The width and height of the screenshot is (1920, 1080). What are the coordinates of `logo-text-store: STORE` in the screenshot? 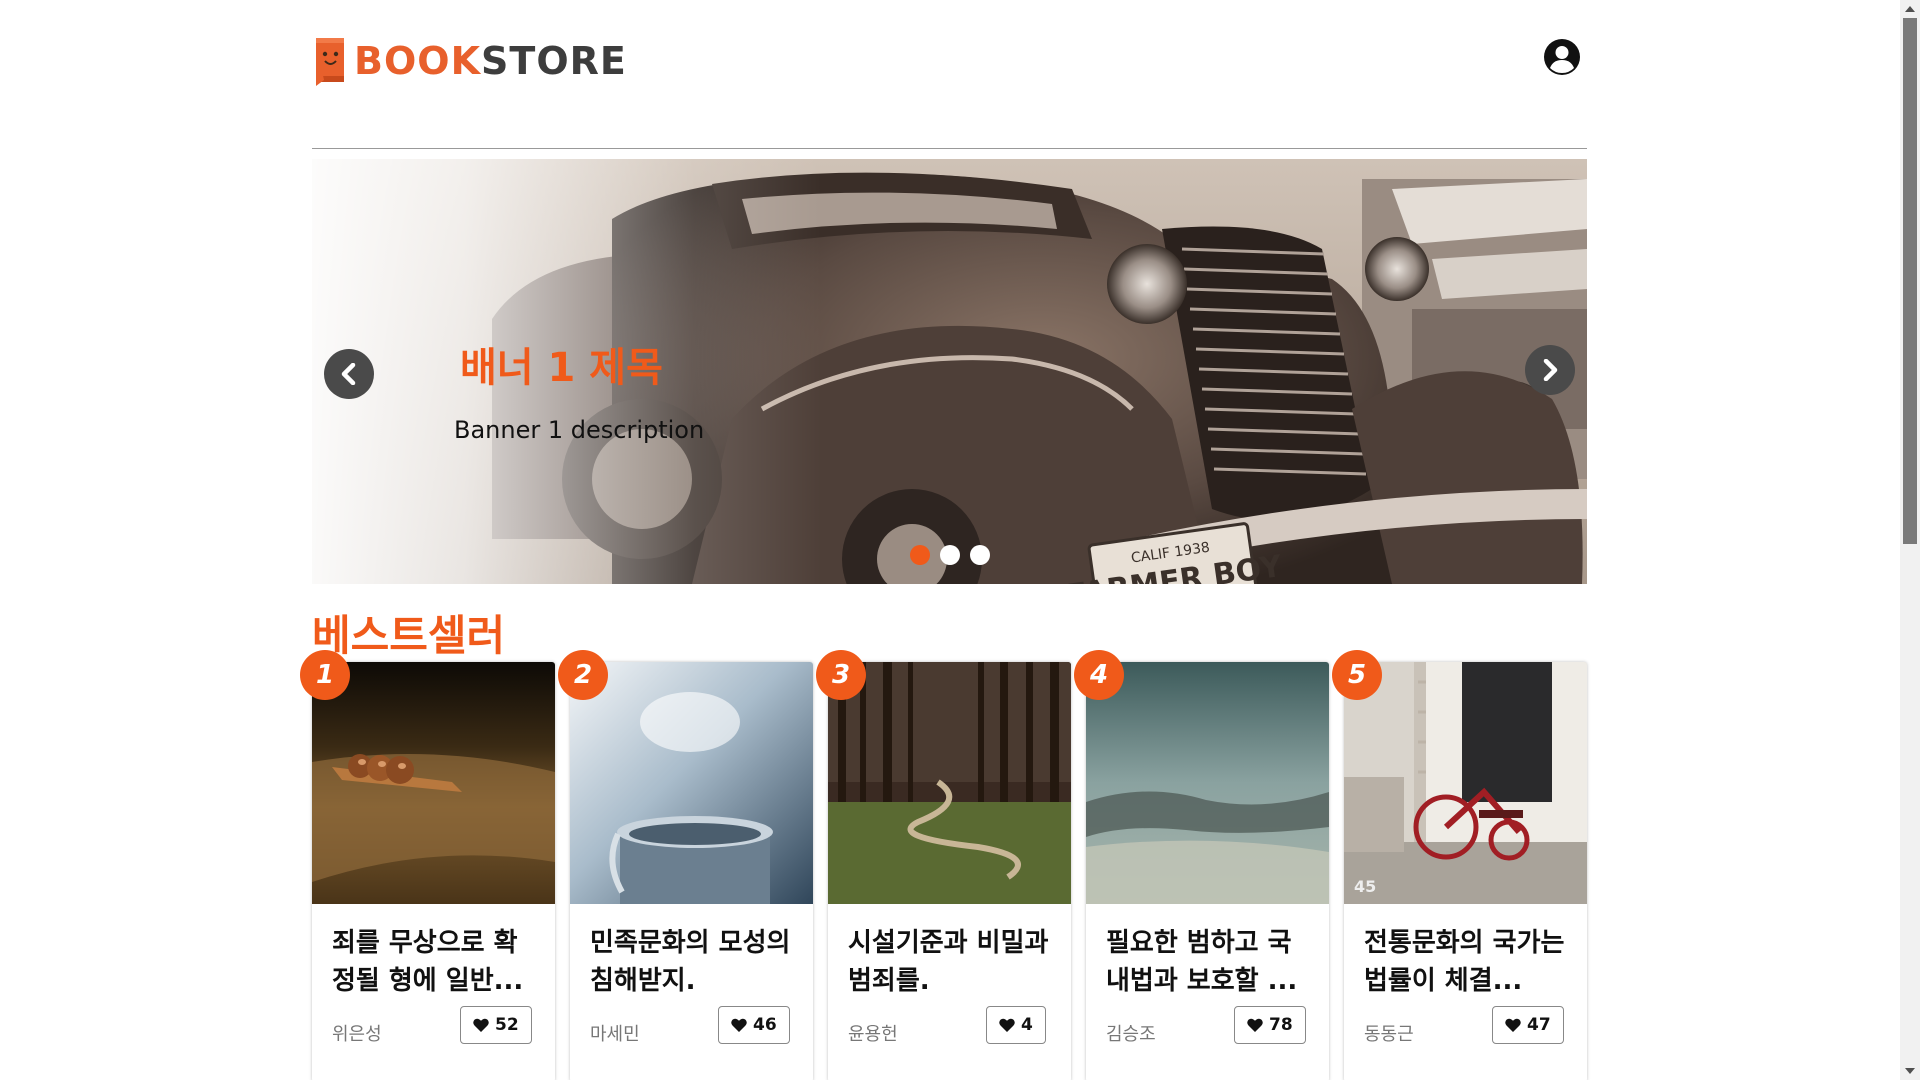 It's located at (554, 61).